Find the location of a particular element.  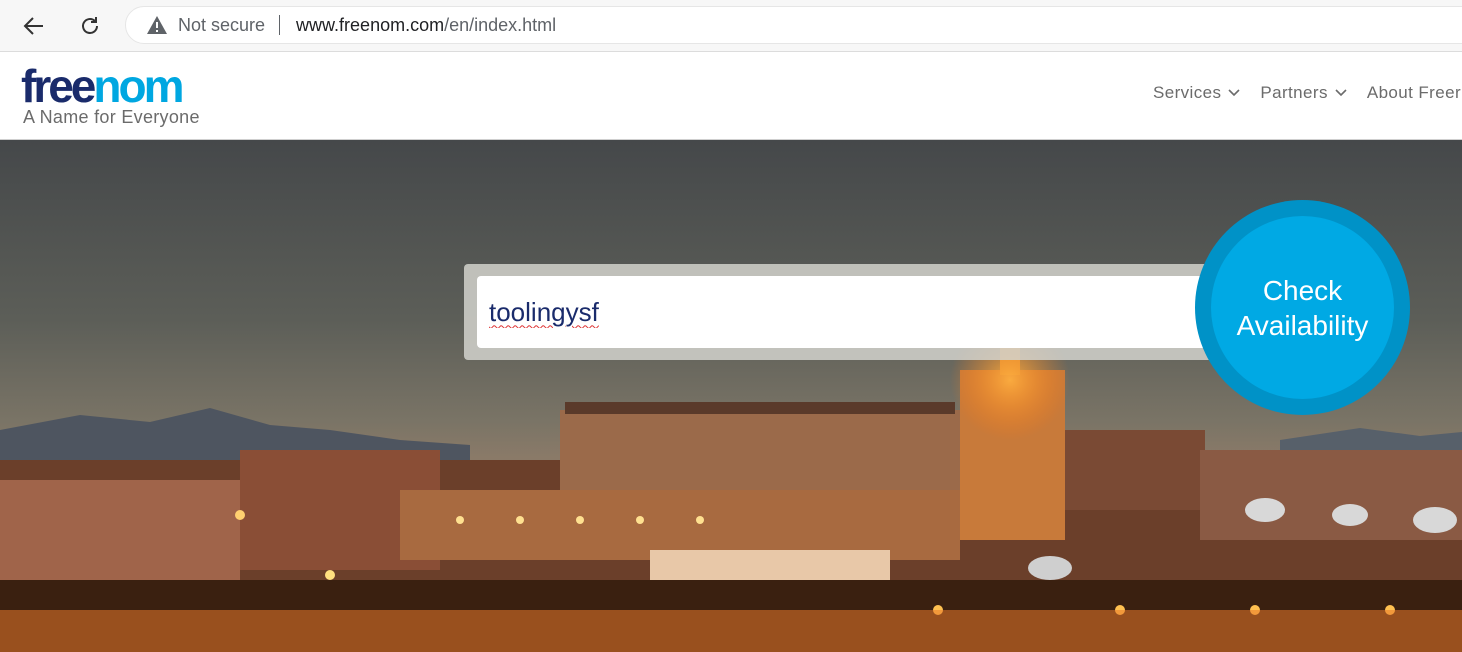

url-text: www.freenom.com/en/index.html is located at coordinates (426, 25).